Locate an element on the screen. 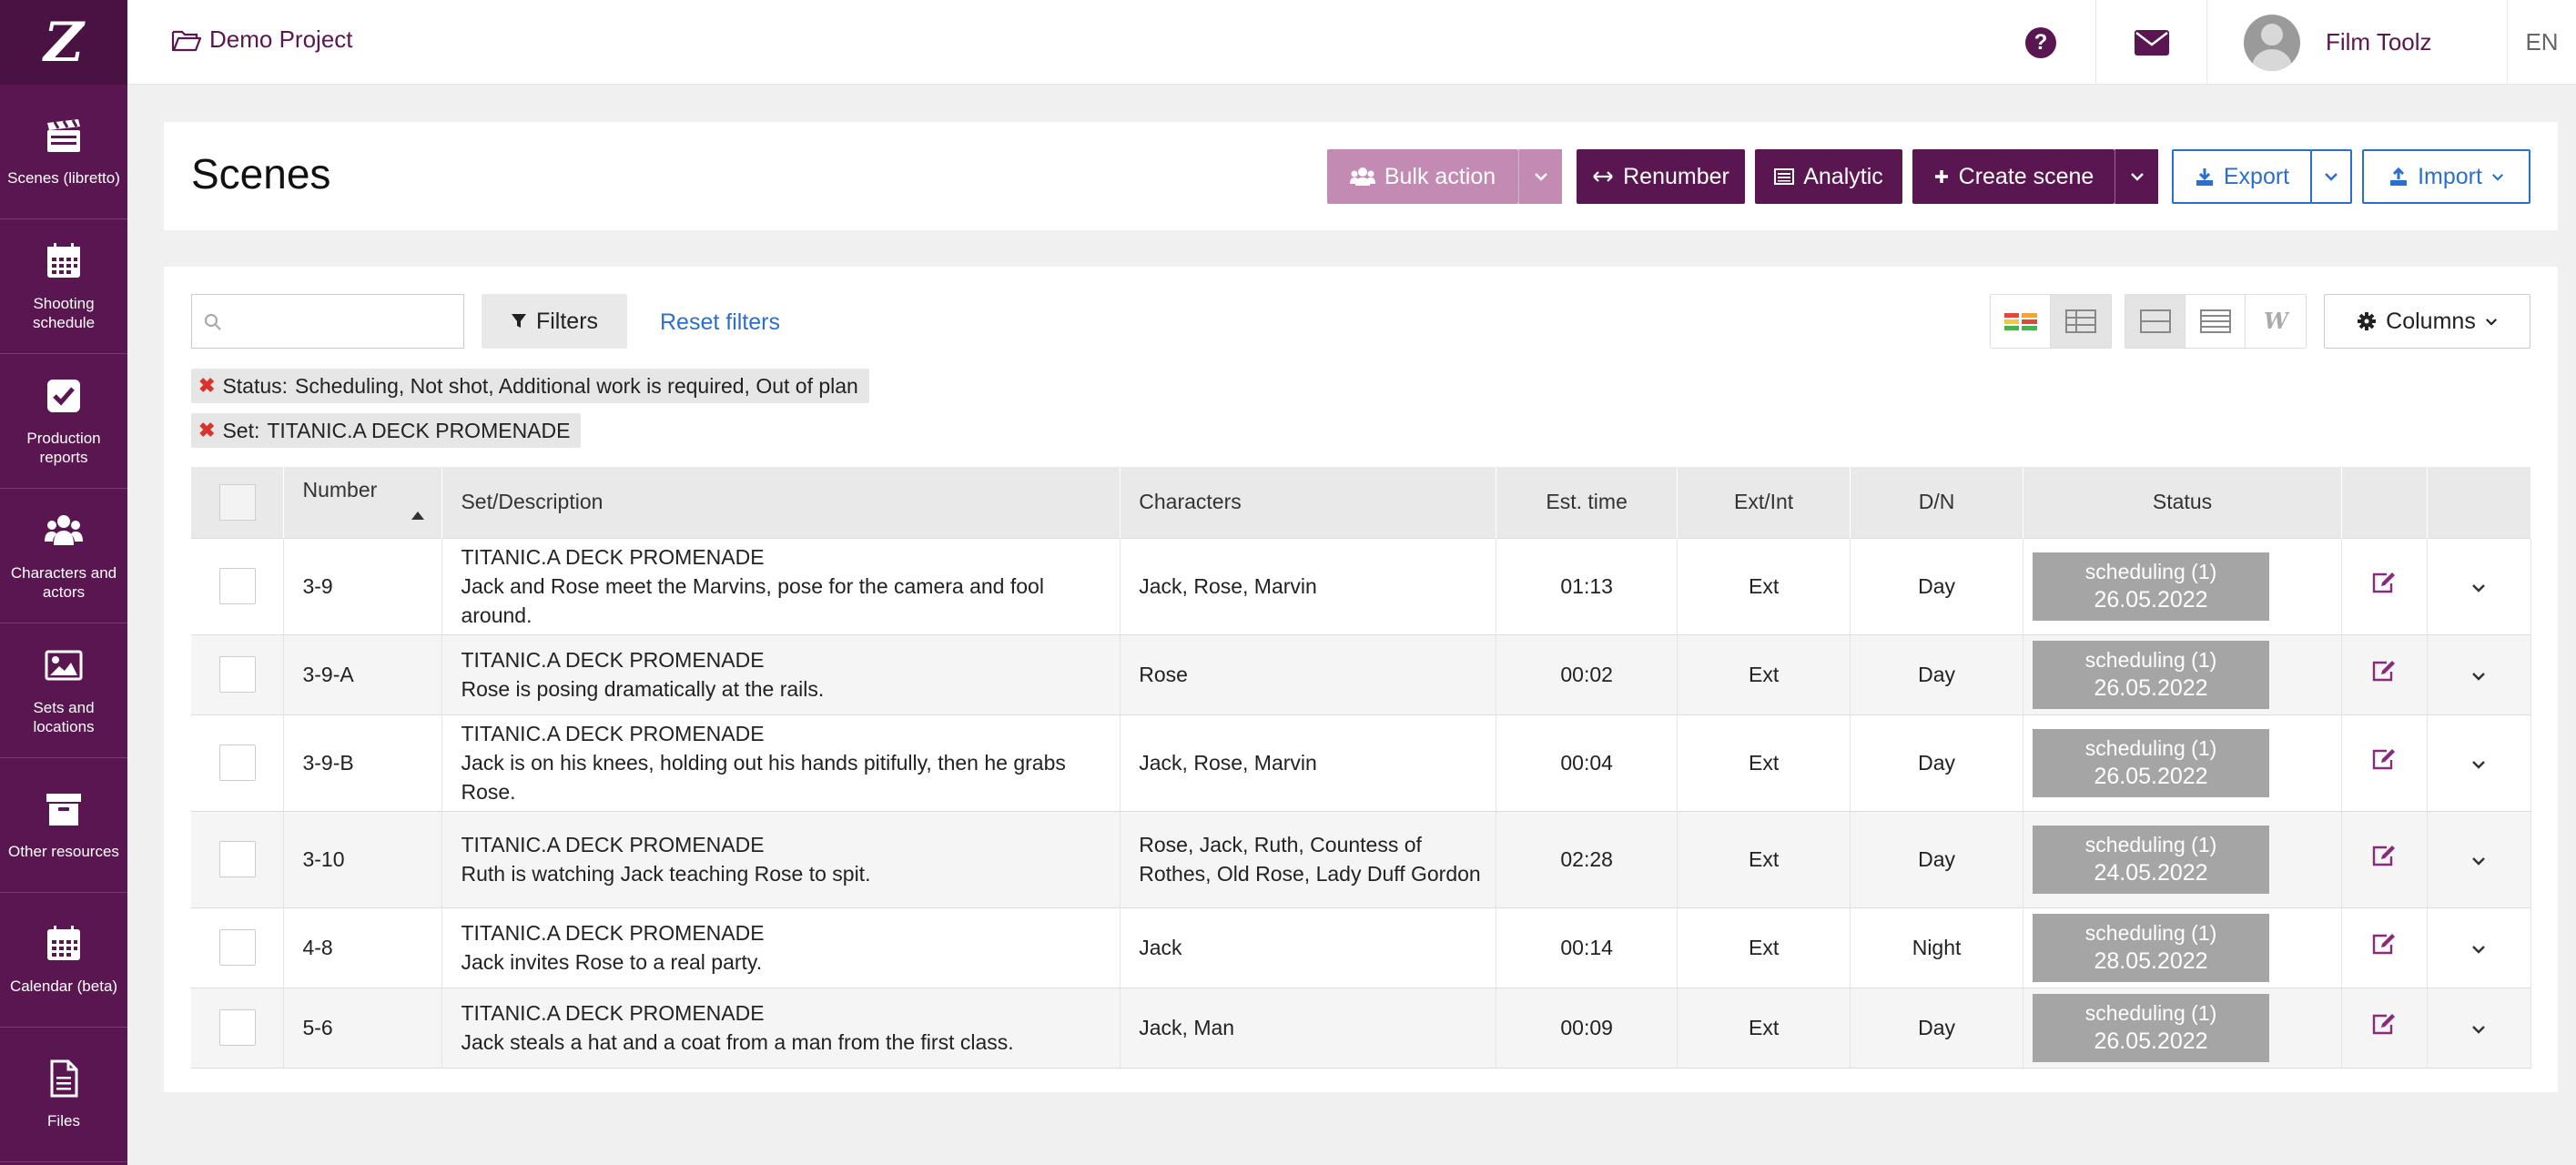 Image resolution: width=2576 pixels, height=1165 pixels. status-badge: scheduling (1) 24.05.2022 is located at coordinates (2151, 859).